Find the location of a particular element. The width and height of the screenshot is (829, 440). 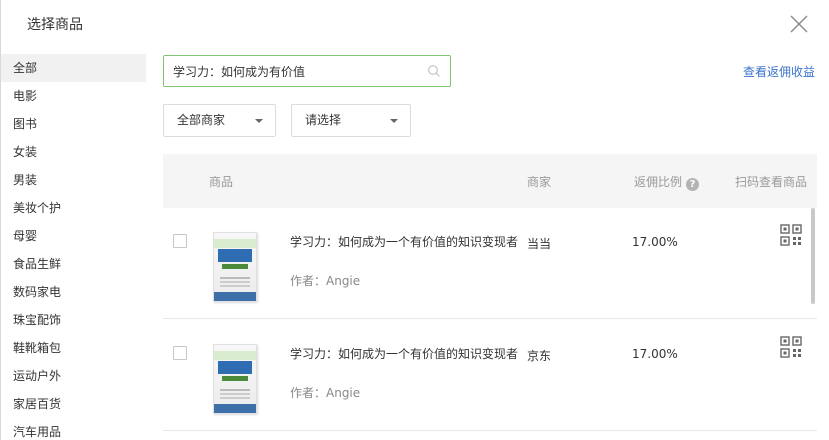

header-merchant: 商家 is located at coordinates (539, 182).